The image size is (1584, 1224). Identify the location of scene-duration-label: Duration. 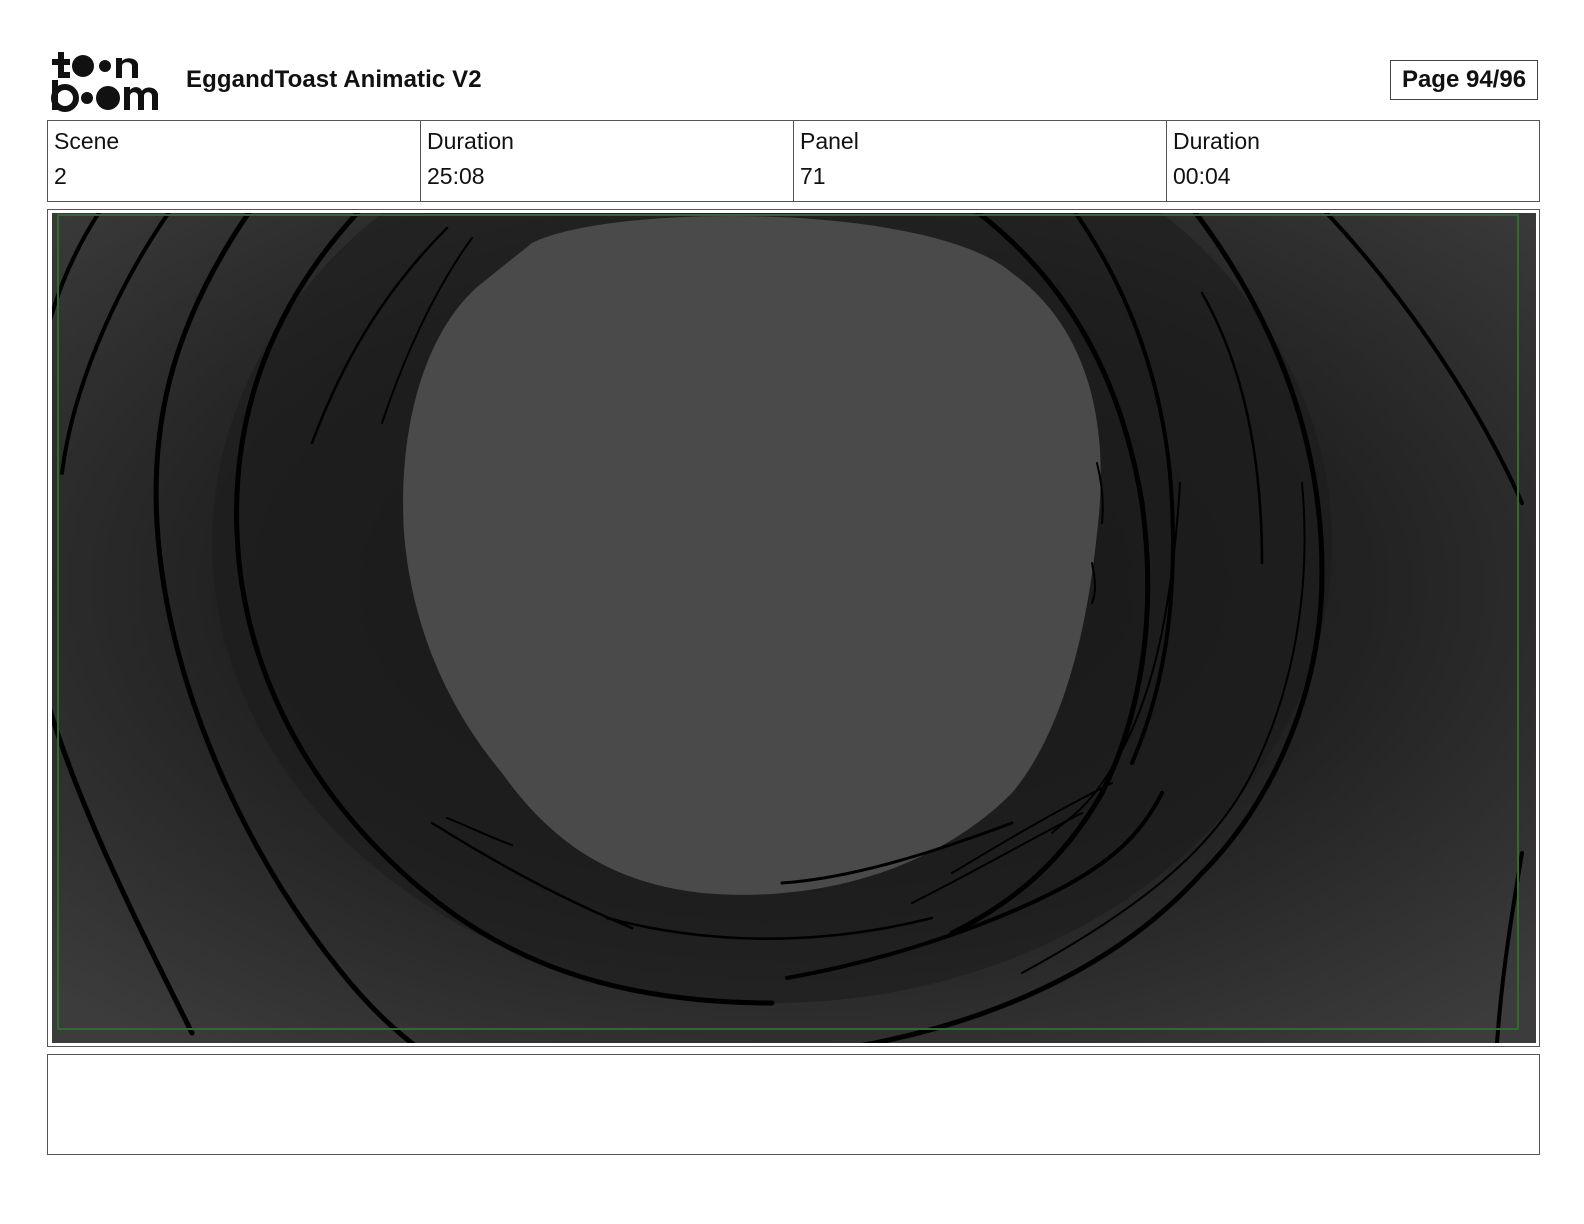
(470, 141).